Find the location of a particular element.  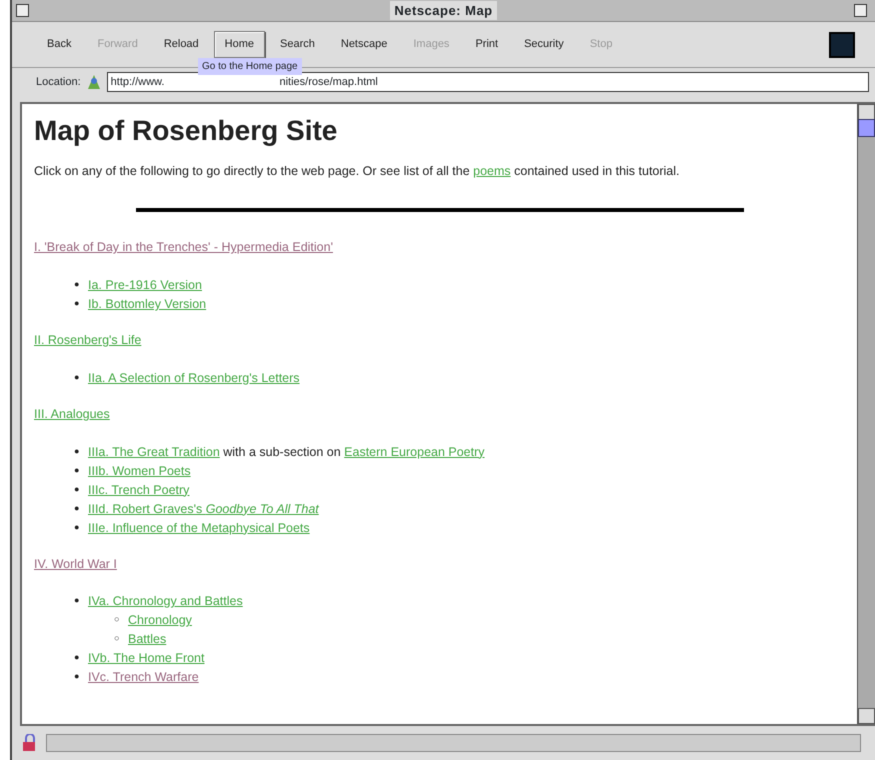

scroll-down-button is located at coordinates (866, 716).